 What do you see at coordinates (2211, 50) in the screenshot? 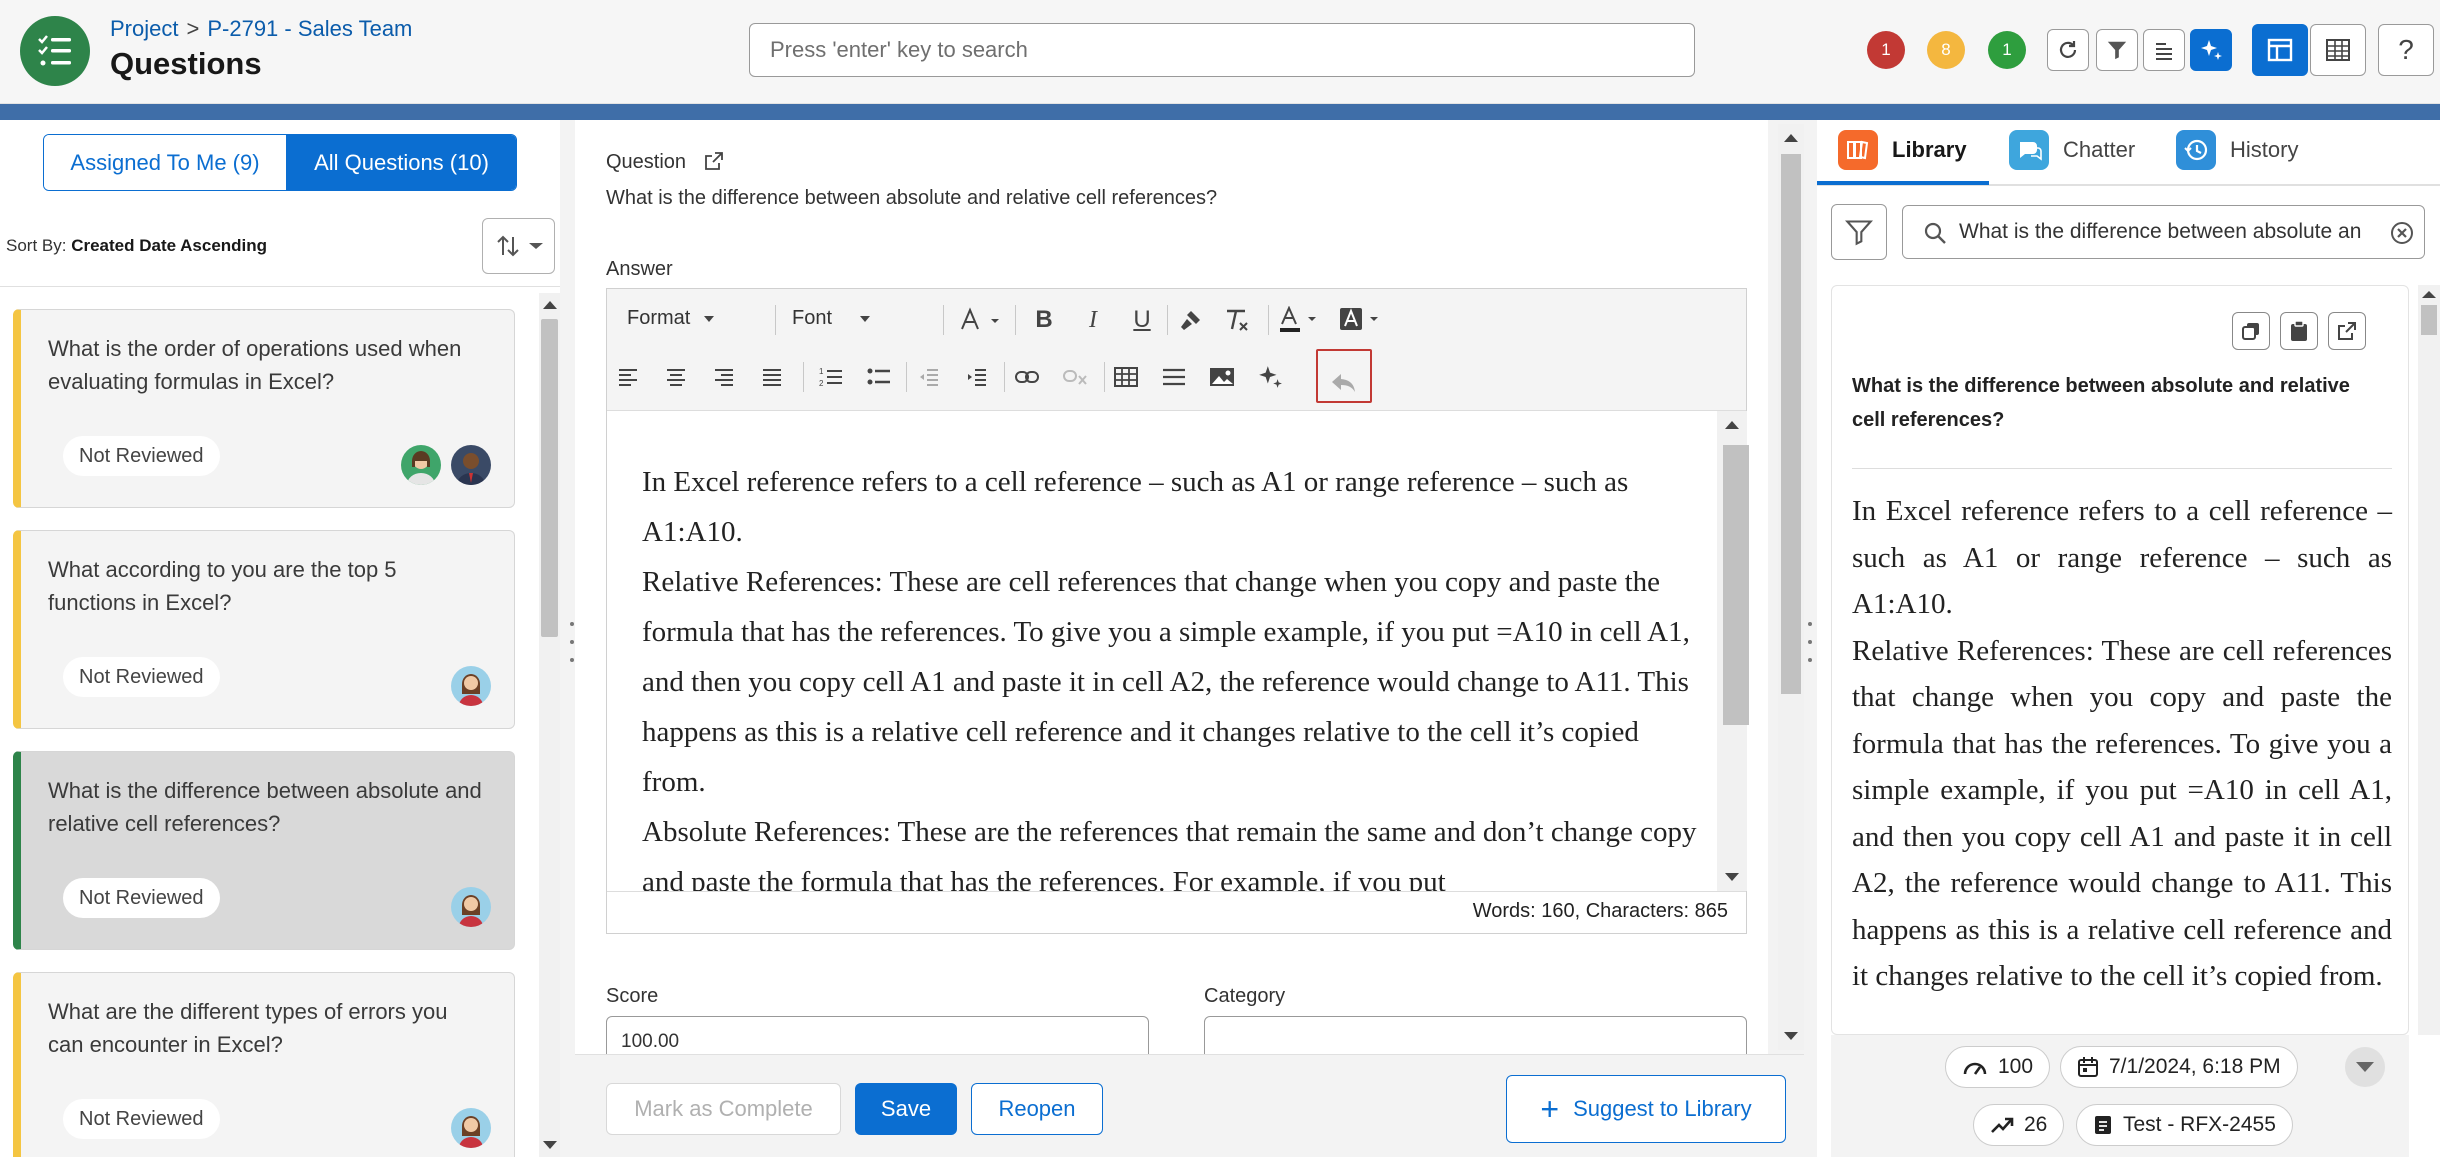
I see `ai-assist-button` at bounding box center [2211, 50].